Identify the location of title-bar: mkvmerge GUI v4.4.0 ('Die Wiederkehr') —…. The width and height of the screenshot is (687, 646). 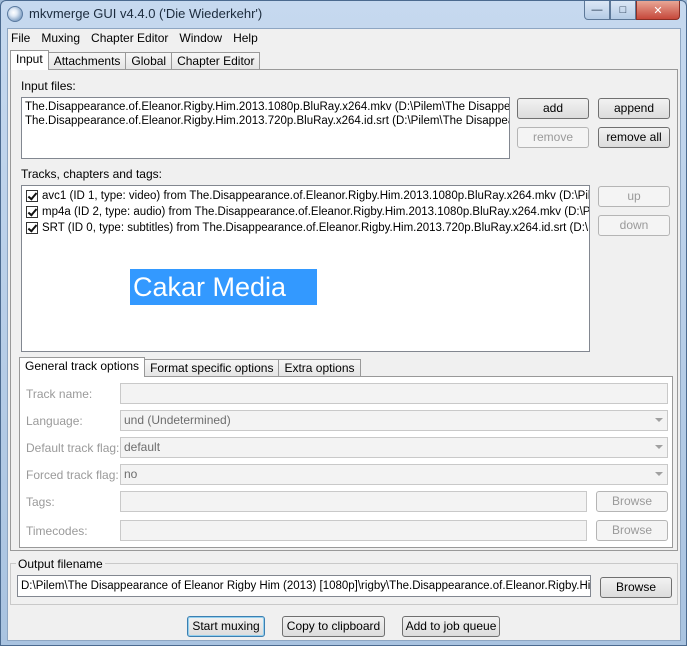
(343, 14).